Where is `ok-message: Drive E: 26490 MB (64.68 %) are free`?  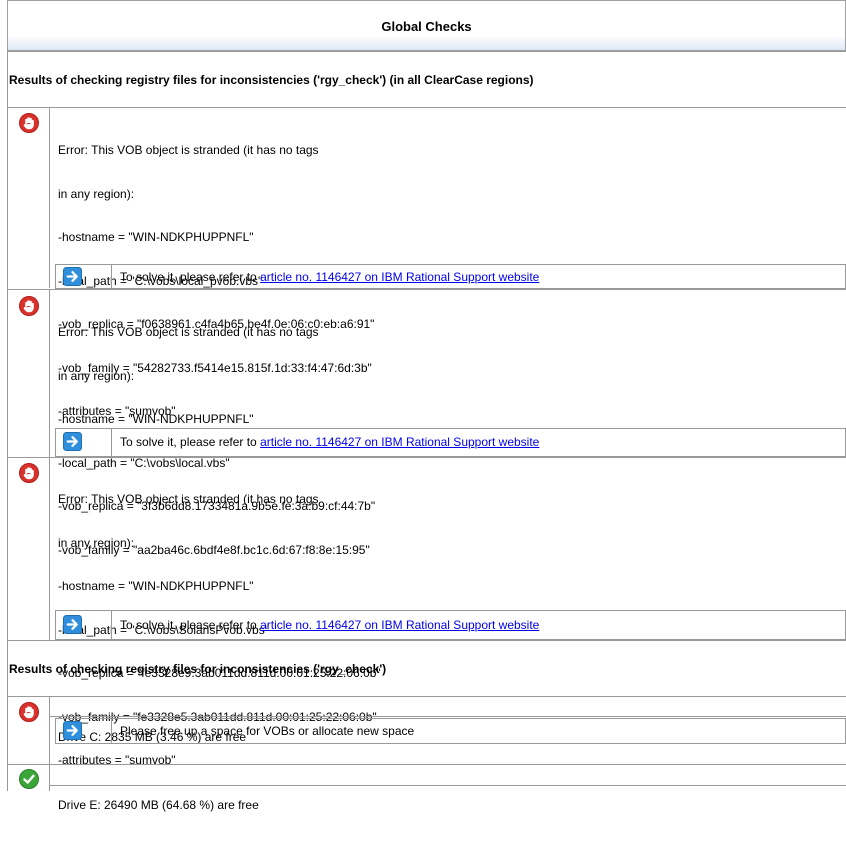 ok-message: Drive E: 26490 MB (64.68 %) are free is located at coordinates (158, 805).